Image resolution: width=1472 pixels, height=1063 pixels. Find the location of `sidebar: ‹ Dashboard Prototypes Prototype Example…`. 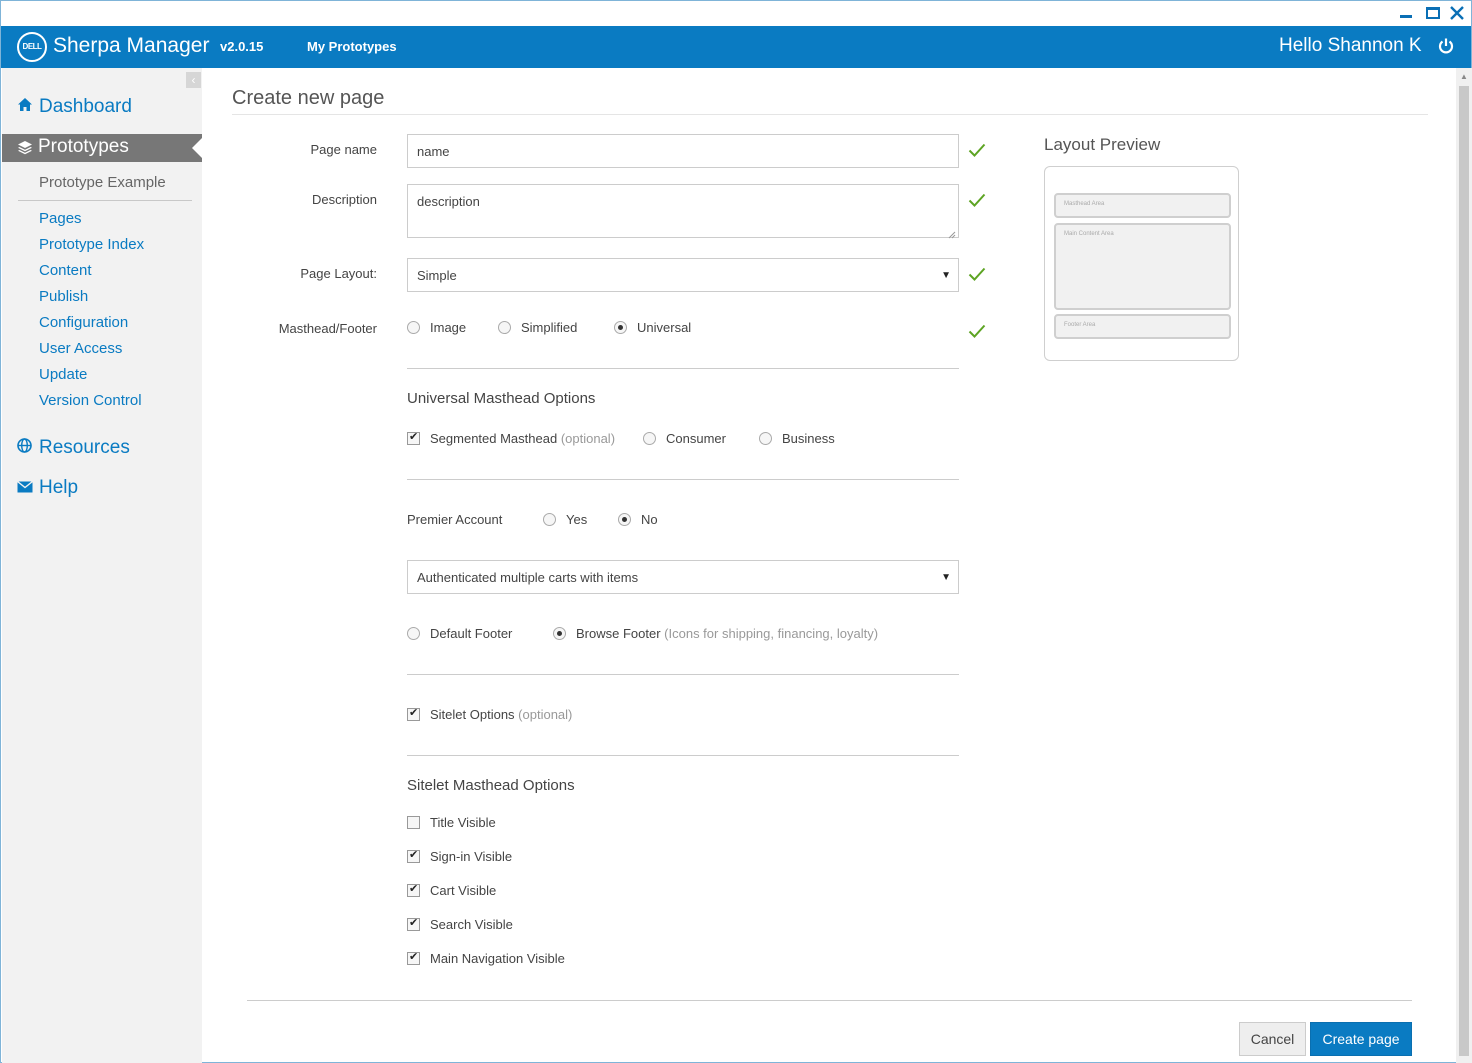

sidebar: ‹ Dashboard Prototypes Prototype Example… is located at coordinates (102, 565).